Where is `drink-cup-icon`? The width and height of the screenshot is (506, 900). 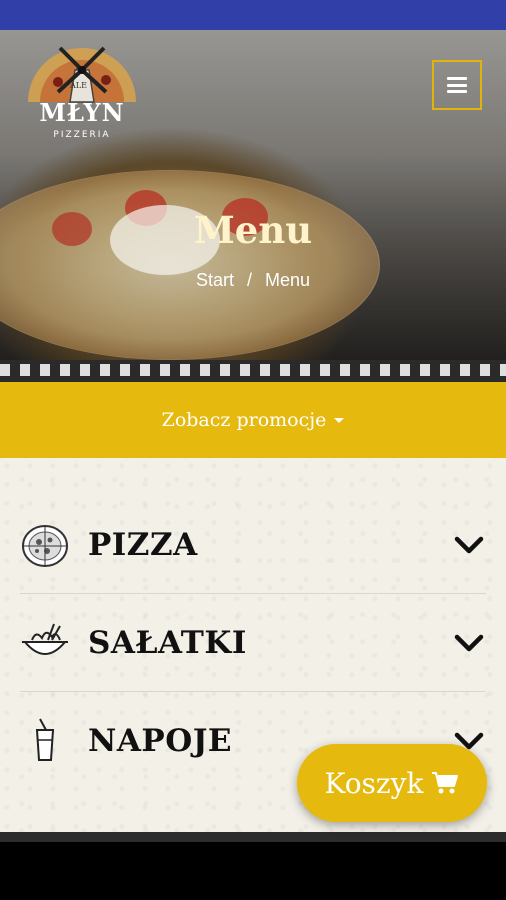
drink-cup-icon is located at coordinates (45, 741).